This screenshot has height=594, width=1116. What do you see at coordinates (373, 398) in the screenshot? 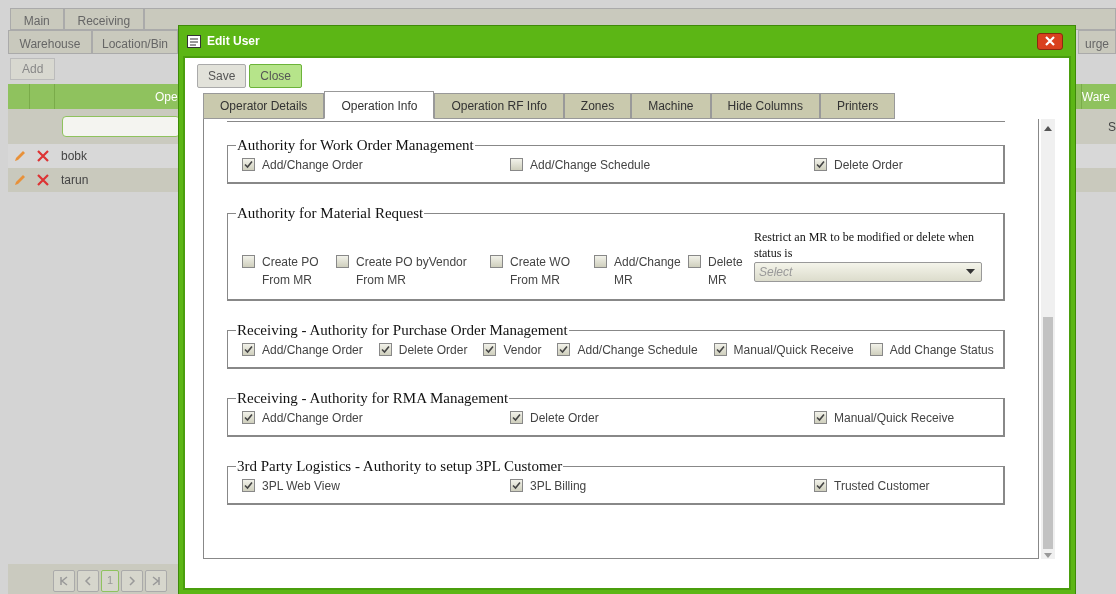
I see `section-title: Receiving - Authority for RMA Management` at bounding box center [373, 398].